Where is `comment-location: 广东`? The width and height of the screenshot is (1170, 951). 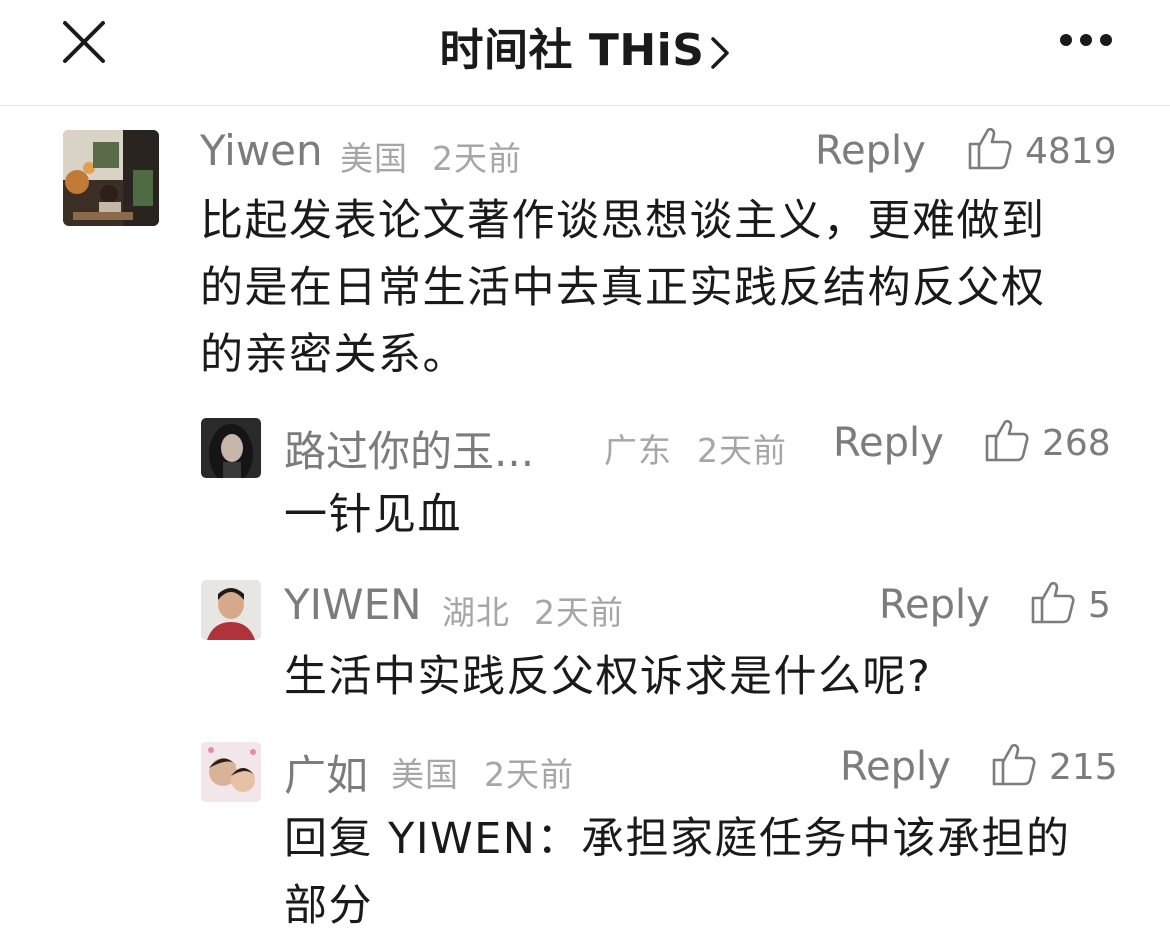
comment-location: 广东 is located at coordinates (638, 450).